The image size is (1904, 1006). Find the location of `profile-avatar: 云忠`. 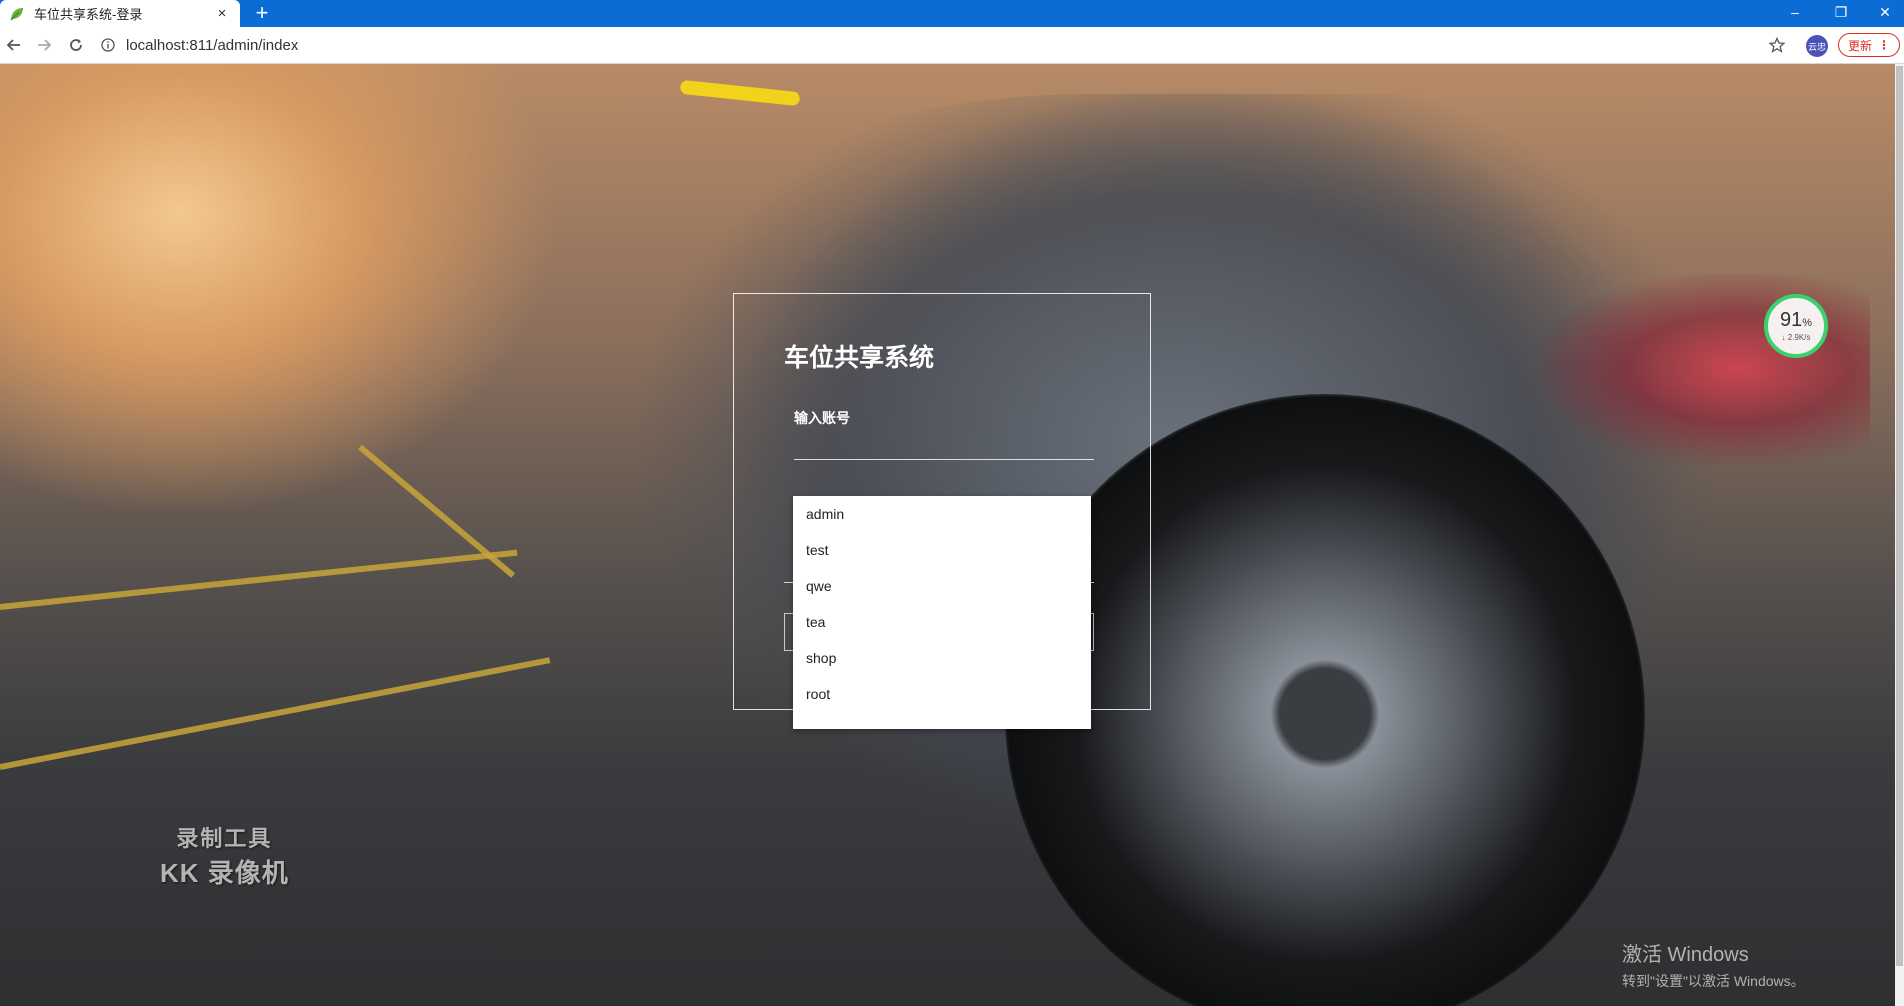

profile-avatar: 云忠 is located at coordinates (1817, 46).